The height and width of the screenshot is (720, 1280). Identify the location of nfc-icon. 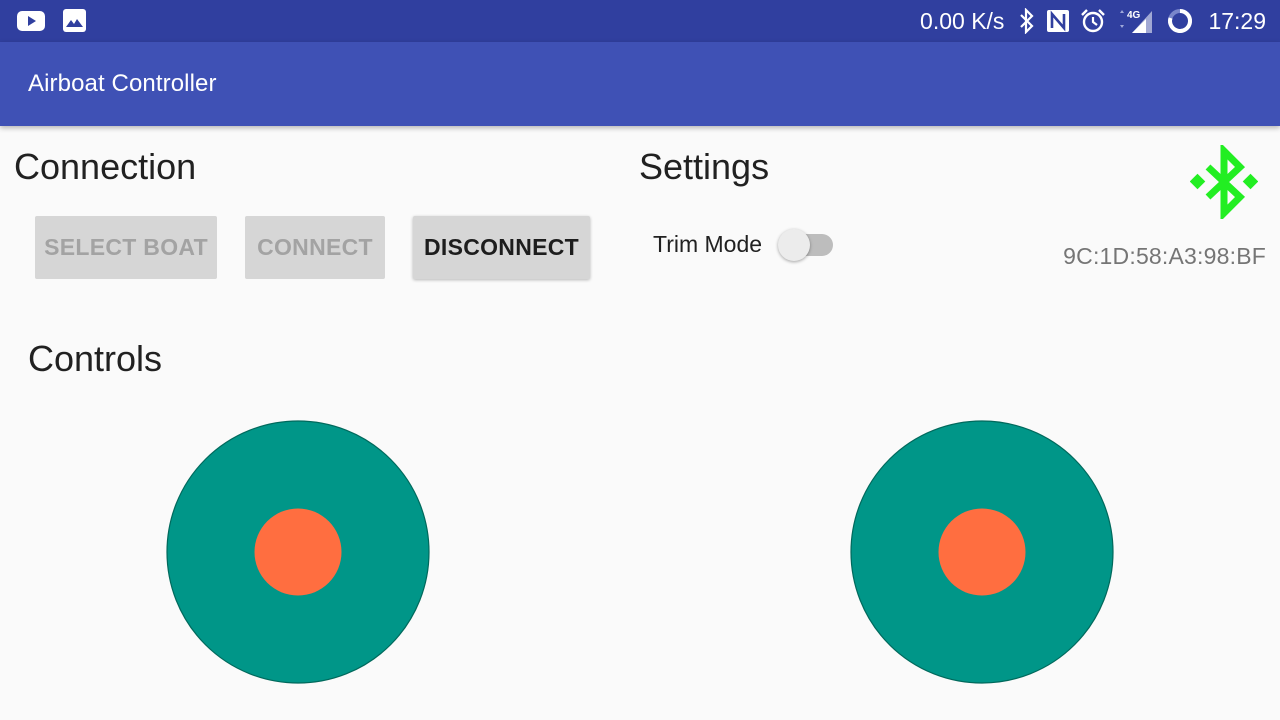
(1058, 21).